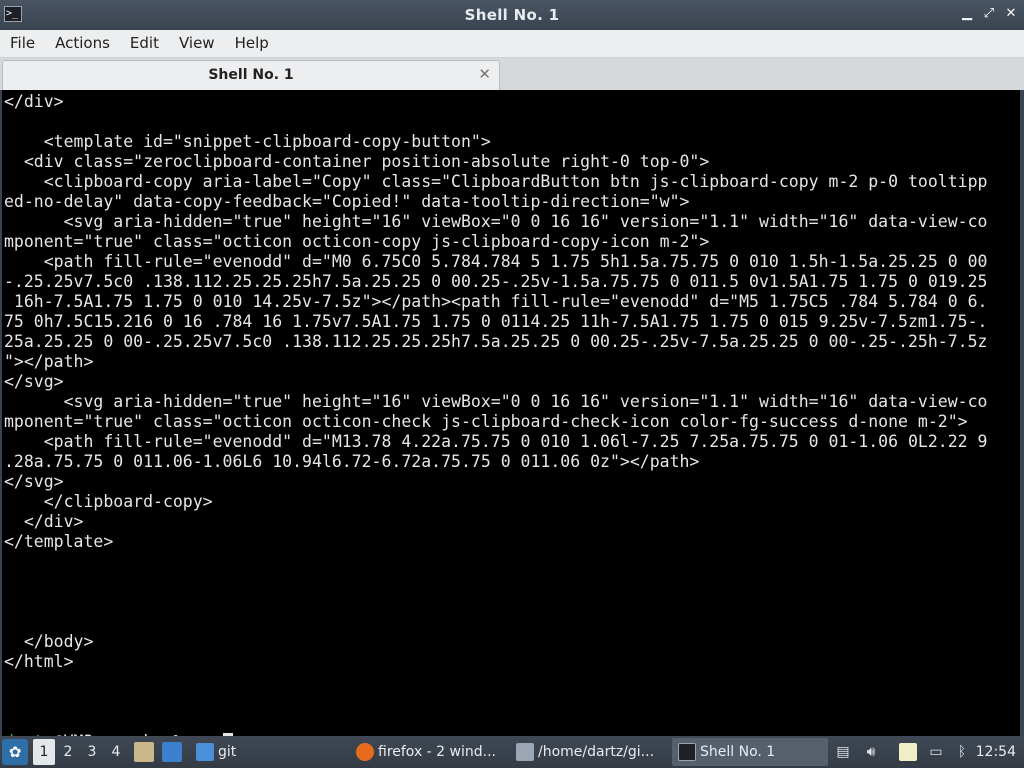 The image size is (1024, 768). Describe the element at coordinates (172, 752) in the screenshot. I see `show-desktop-icon` at that location.